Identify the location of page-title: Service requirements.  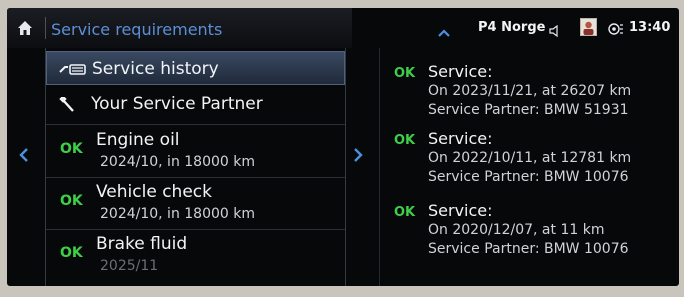
(137, 29).